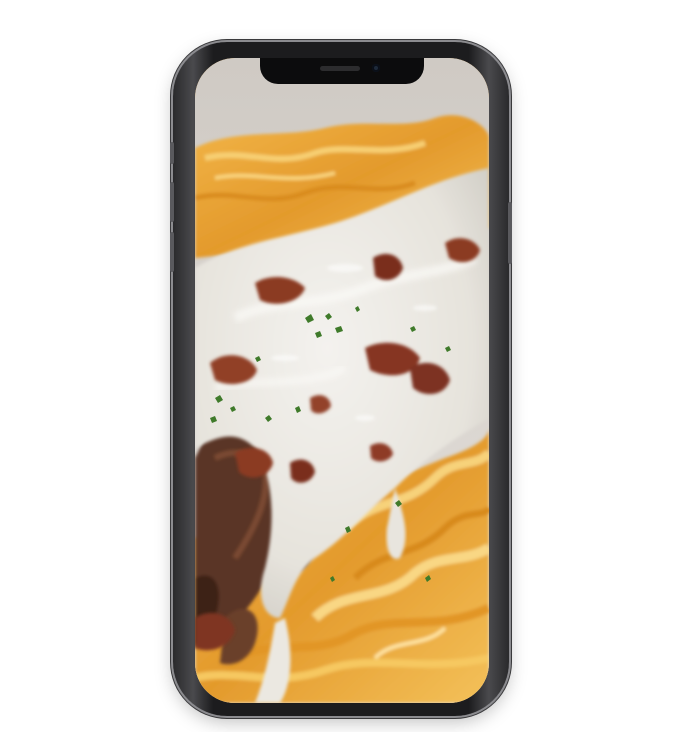 The height and width of the screenshot is (732, 700). What do you see at coordinates (376, 68) in the screenshot?
I see `front-camera-icon` at bounding box center [376, 68].